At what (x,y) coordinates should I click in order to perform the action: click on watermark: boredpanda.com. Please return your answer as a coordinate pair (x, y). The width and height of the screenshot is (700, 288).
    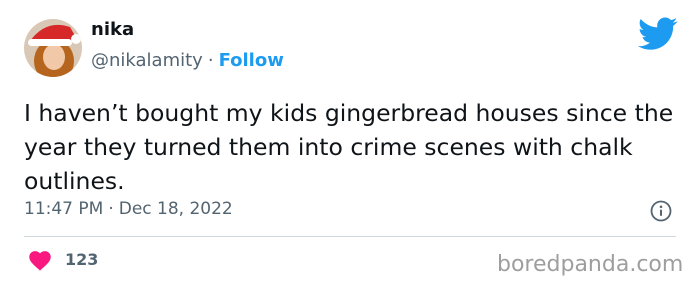
    Looking at the image, I should click on (590, 264).